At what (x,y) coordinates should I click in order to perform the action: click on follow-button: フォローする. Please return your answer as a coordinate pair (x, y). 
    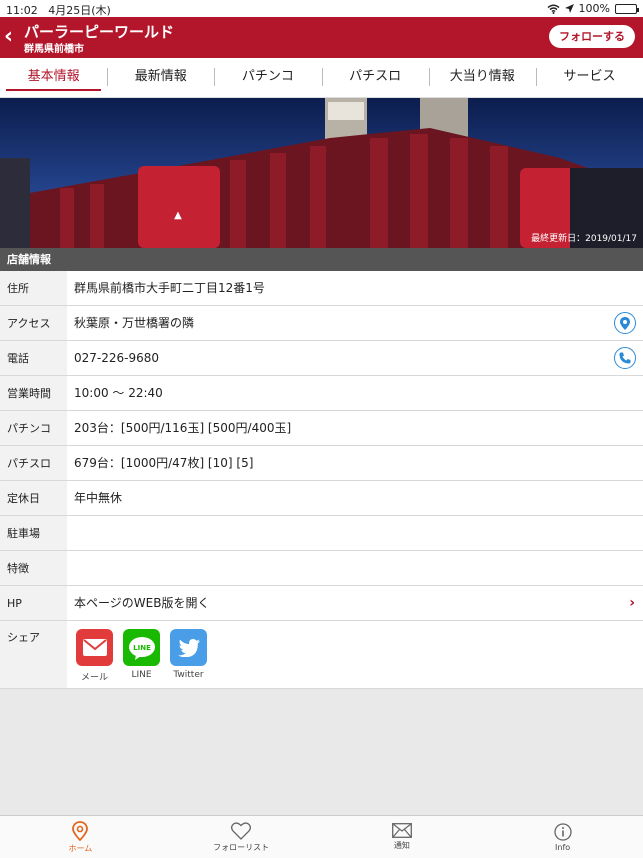
    Looking at the image, I should click on (592, 36).